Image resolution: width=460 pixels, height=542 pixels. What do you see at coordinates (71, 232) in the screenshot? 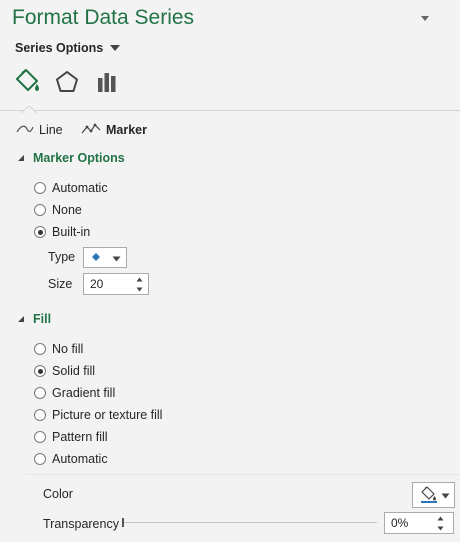
I see `radio-label: Built-in` at bounding box center [71, 232].